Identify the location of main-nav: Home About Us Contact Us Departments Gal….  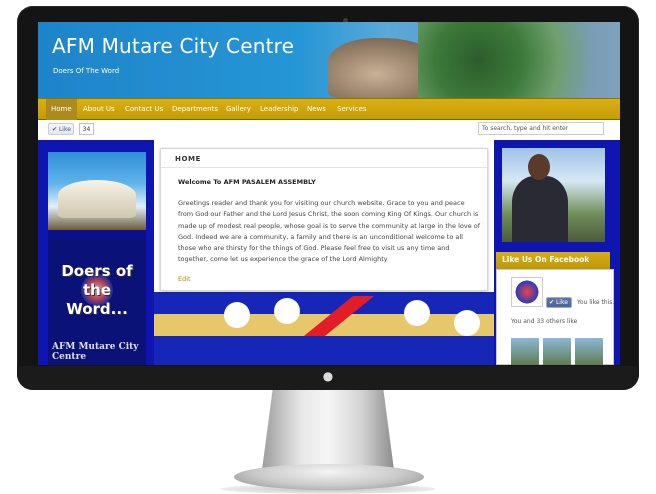
(329, 109).